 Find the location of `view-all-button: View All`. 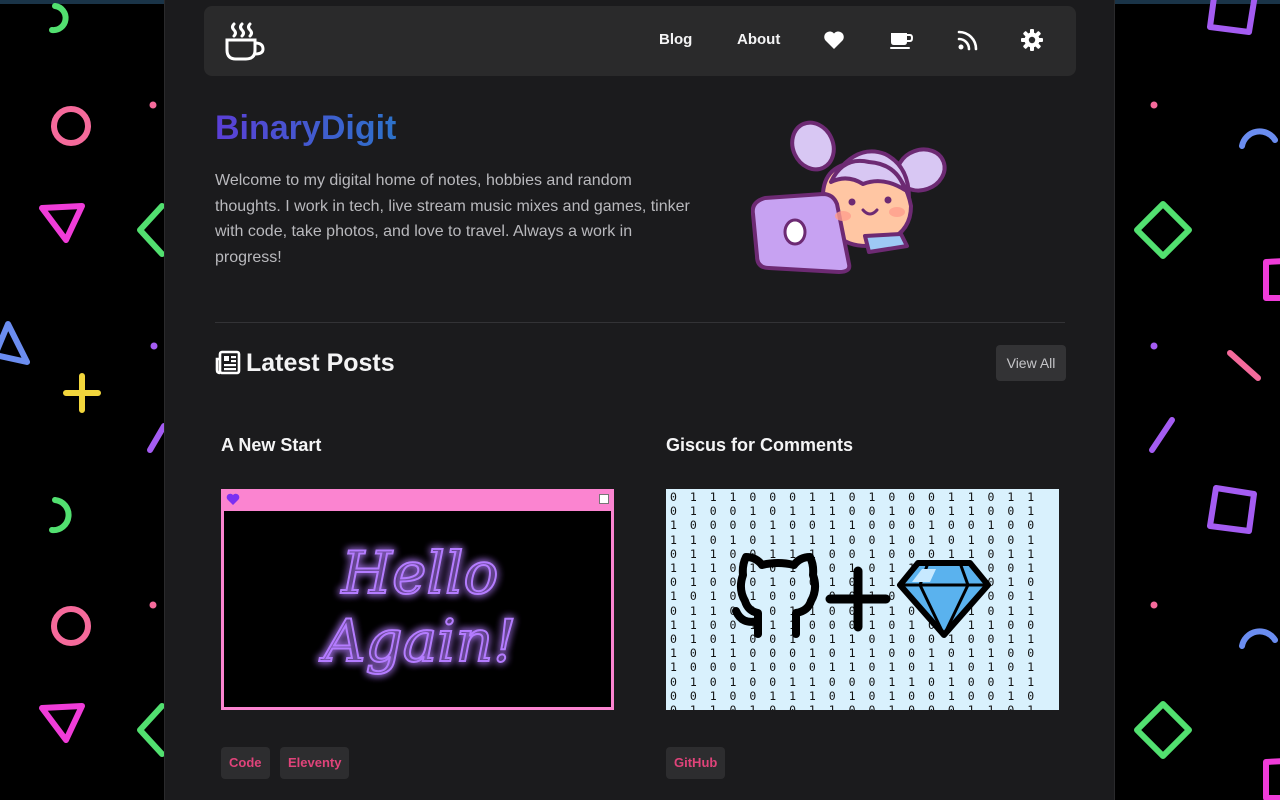

view-all-button: View All is located at coordinates (1031, 363).